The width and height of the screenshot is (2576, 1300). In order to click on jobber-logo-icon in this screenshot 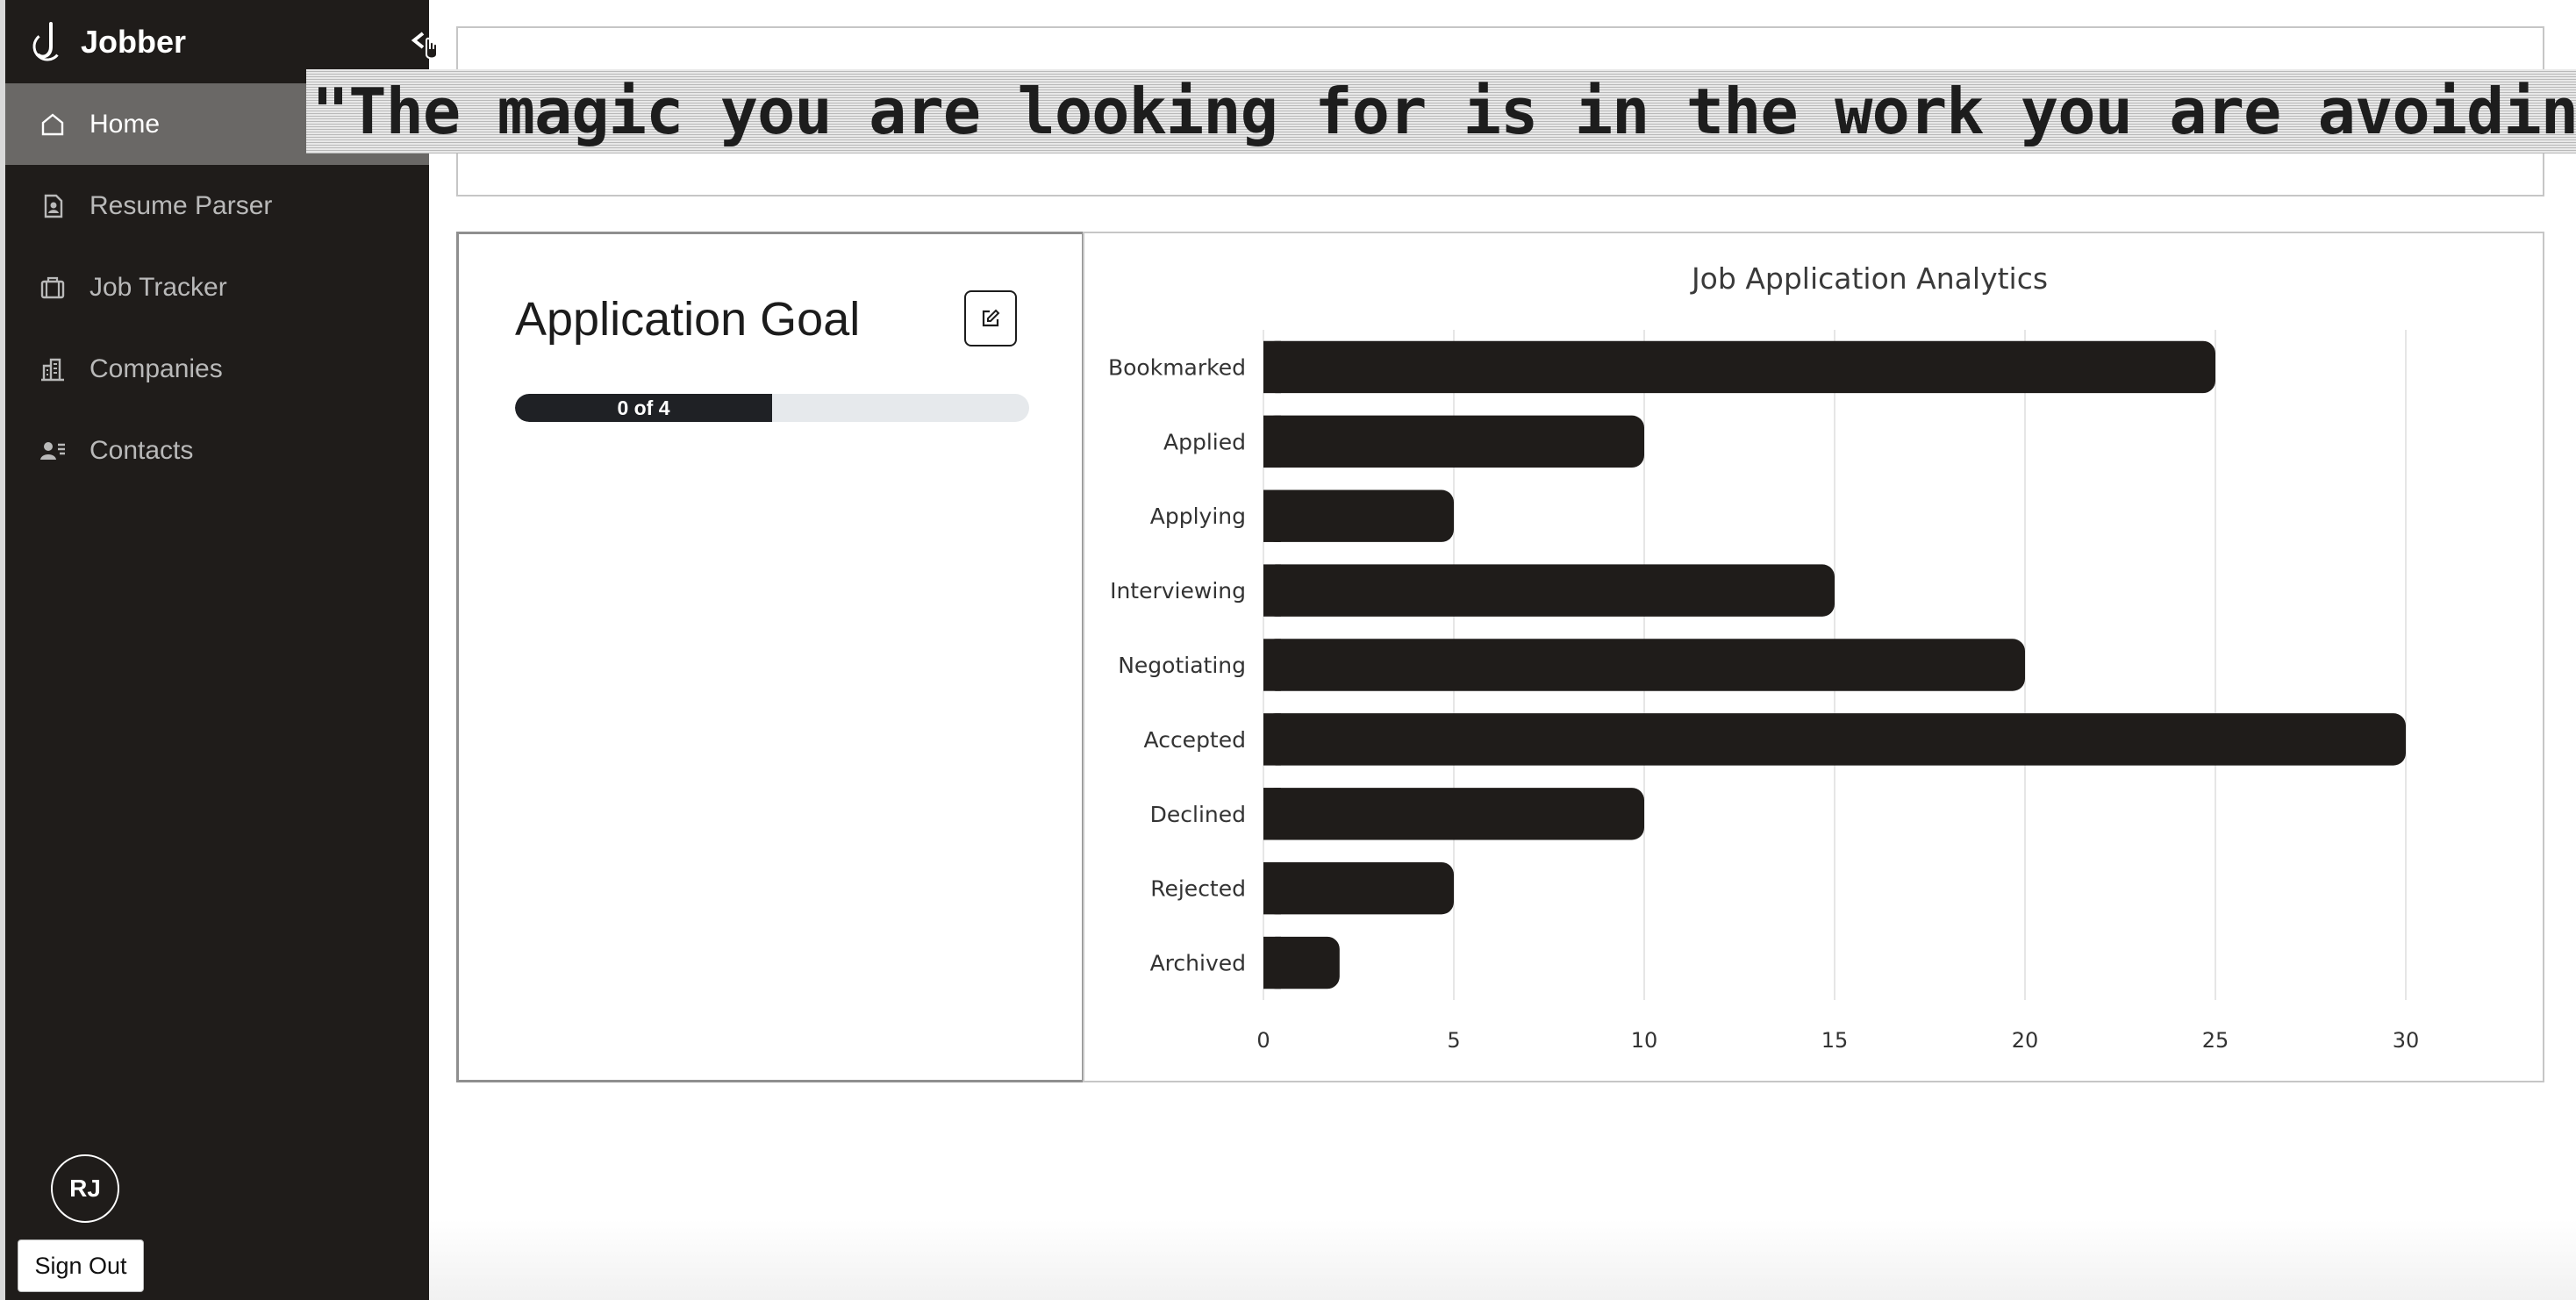, I will do `click(47, 41)`.